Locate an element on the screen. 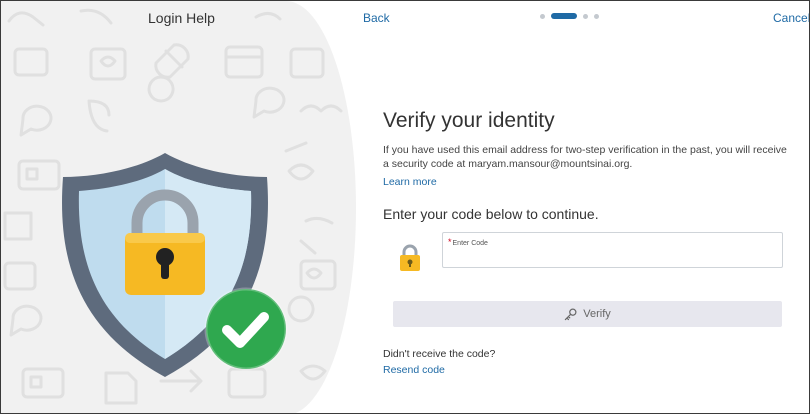 The height and width of the screenshot is (414, 810). no-code-text: Didn't receive the code? is located at coordinates (439, 354).